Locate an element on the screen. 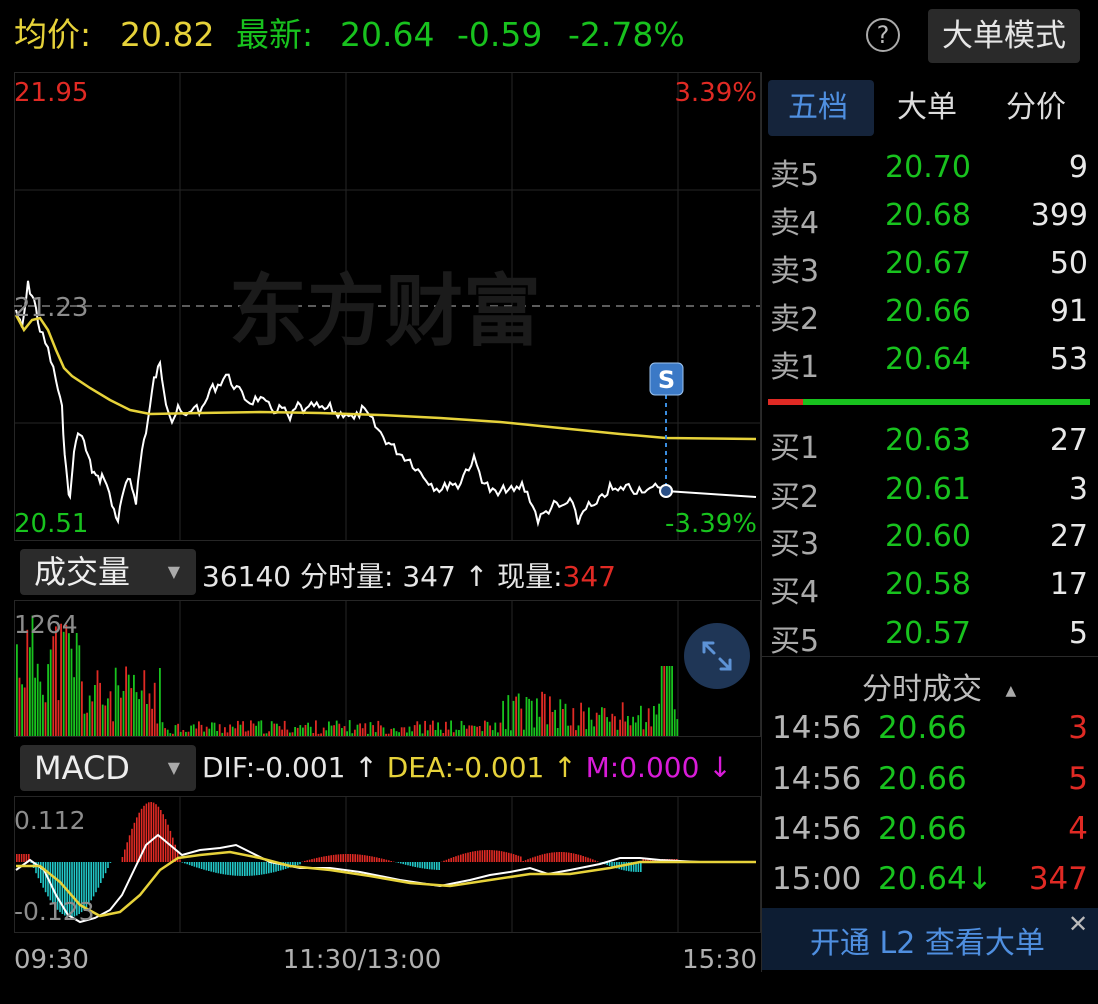 The image size is (1098, 1004). volume-max-label: 1264 is located at coordinates (46, 624).